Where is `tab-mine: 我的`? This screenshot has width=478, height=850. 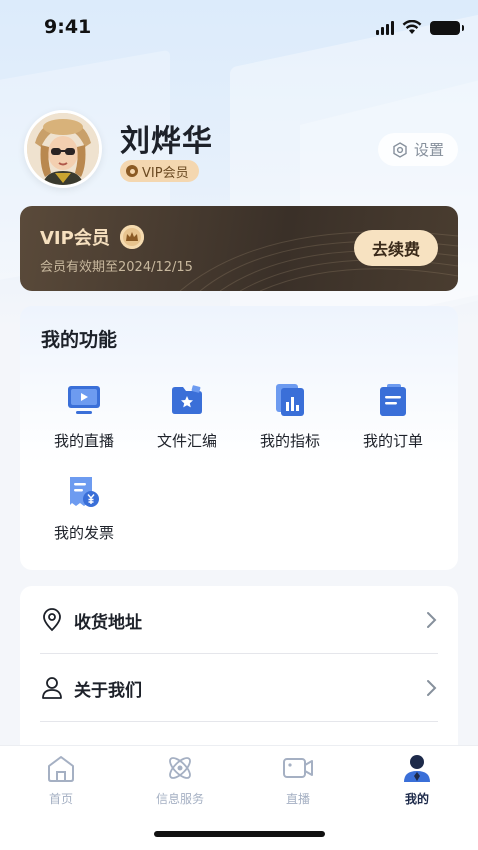 tab-mine: 我的 is located at coordinates (417, 779).